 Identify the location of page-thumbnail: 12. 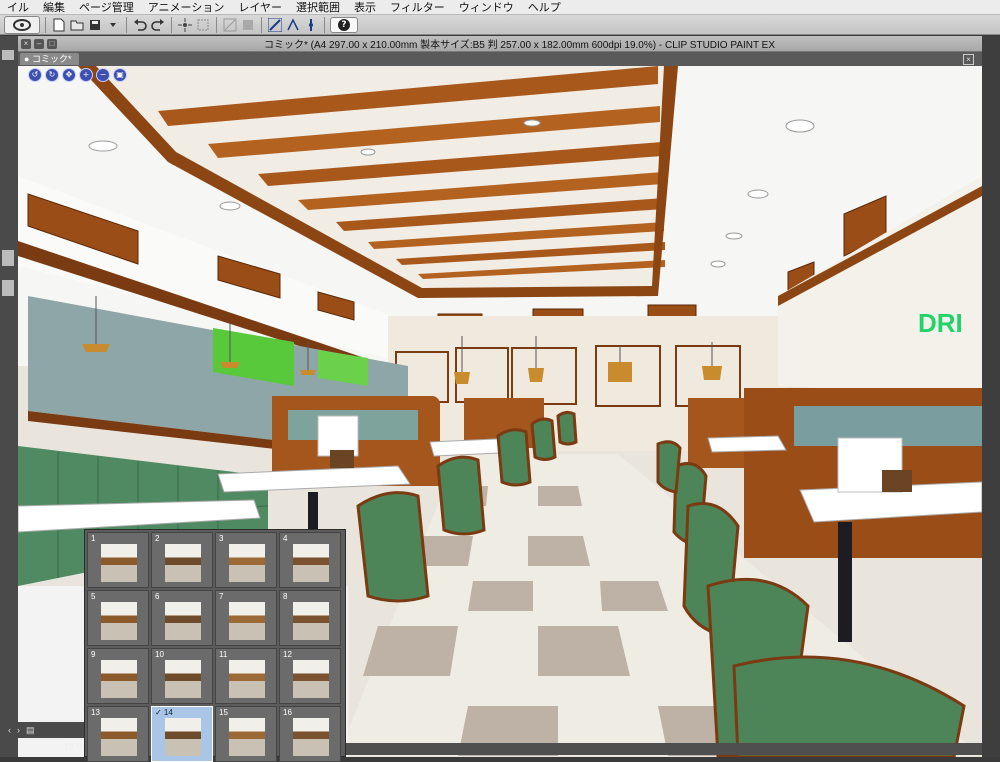
(310, 676).